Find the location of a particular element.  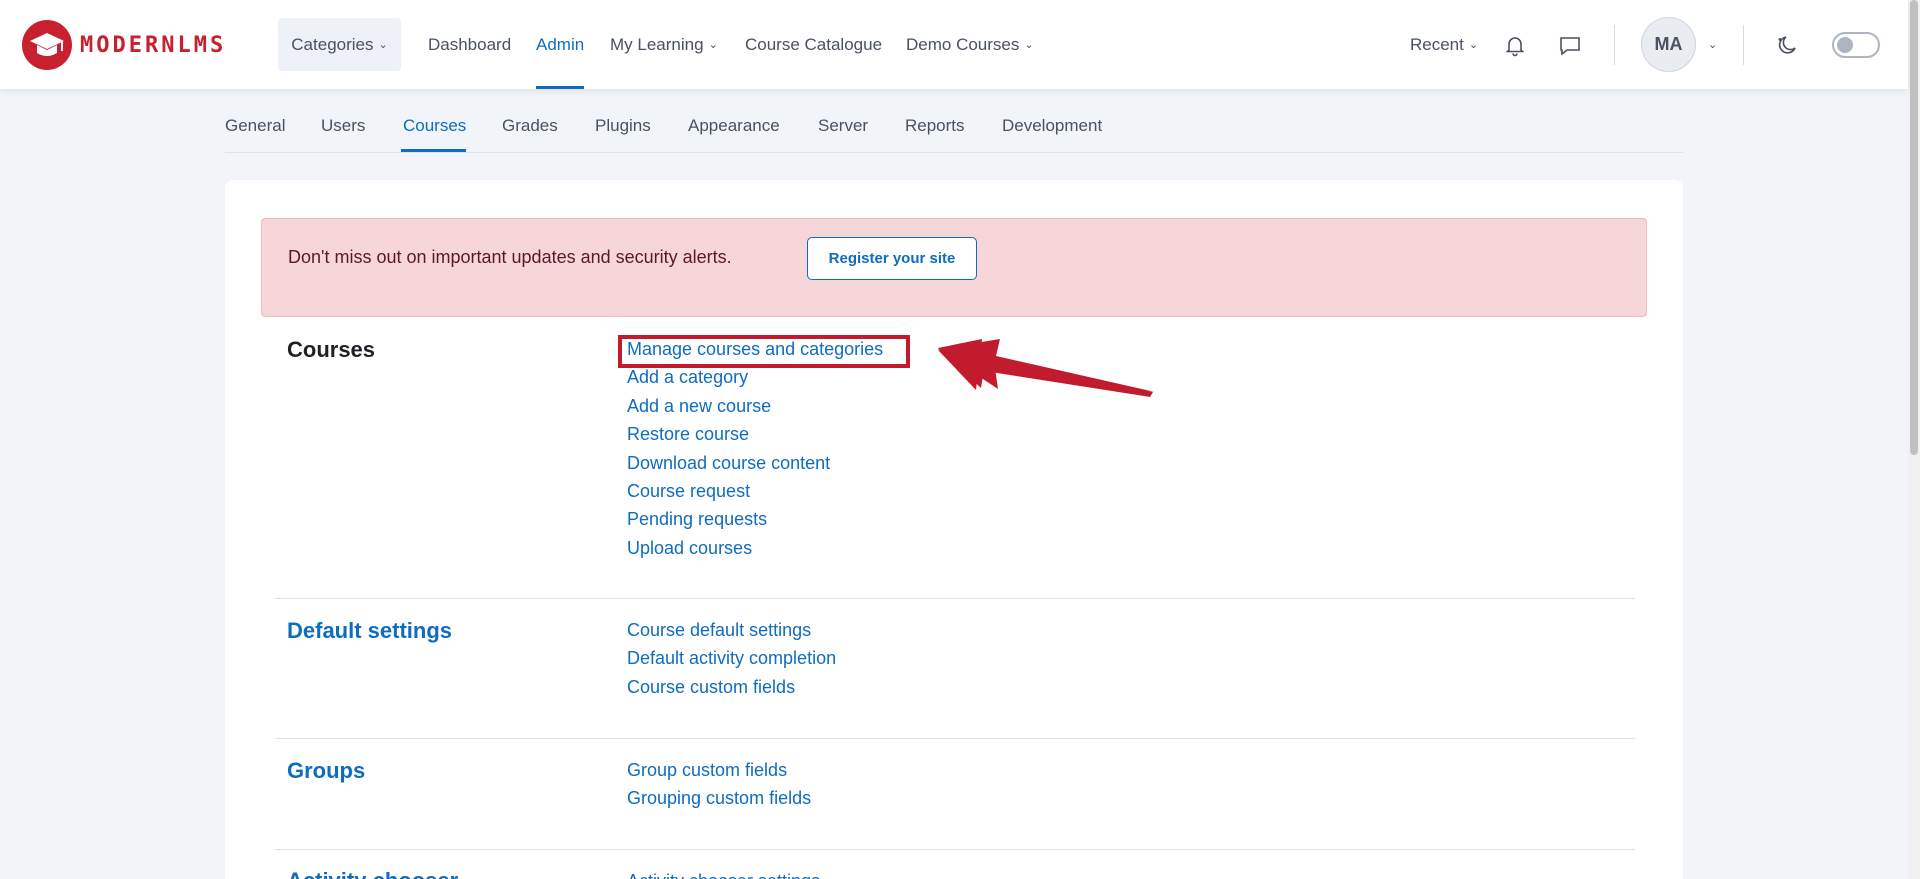

section-title-activity-chooser: Activity chooser is located at coordinates (372, 873).